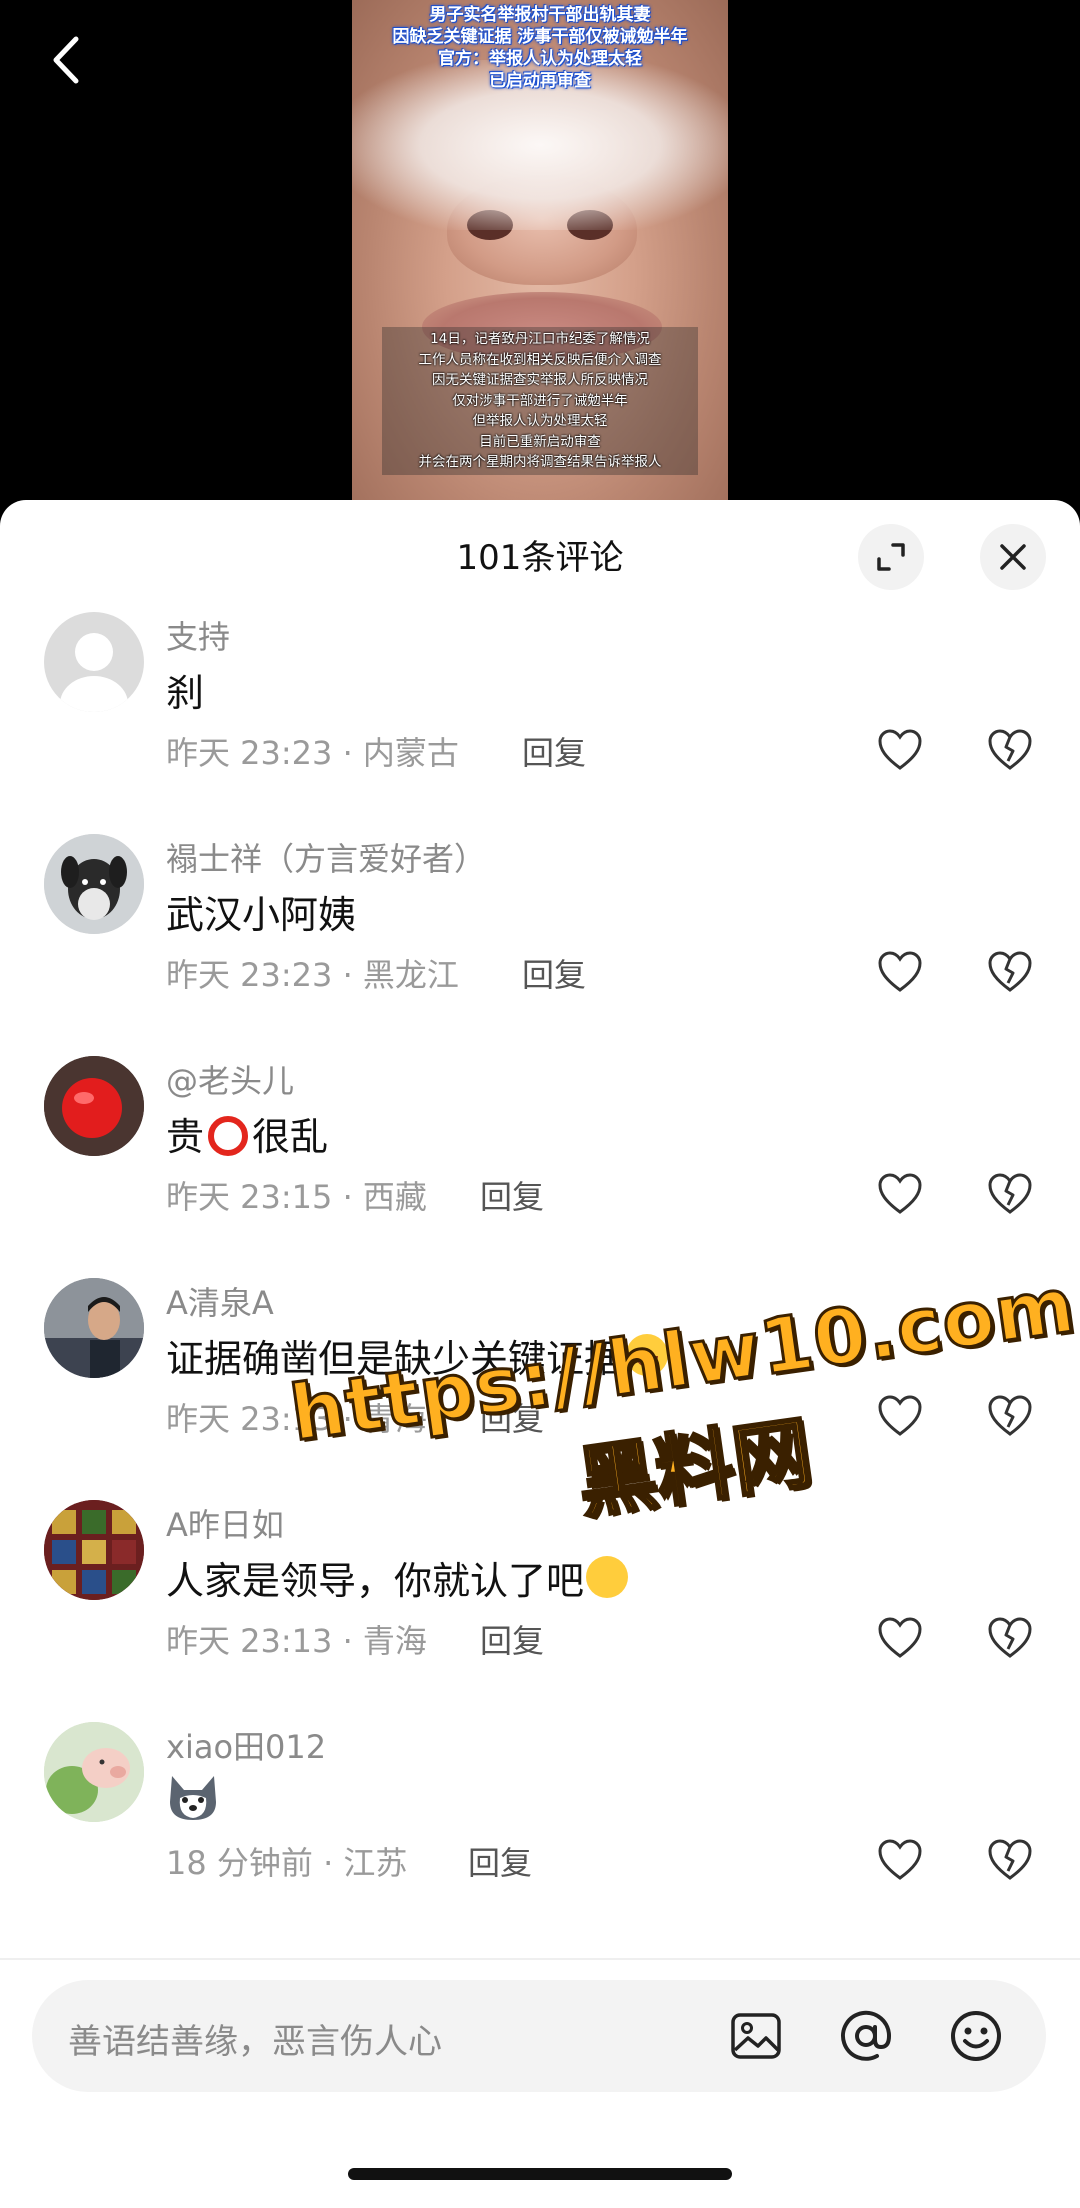 This screenshot has height=2208, width=1080. I want to click on smiley-icon, so click(976, 2036).